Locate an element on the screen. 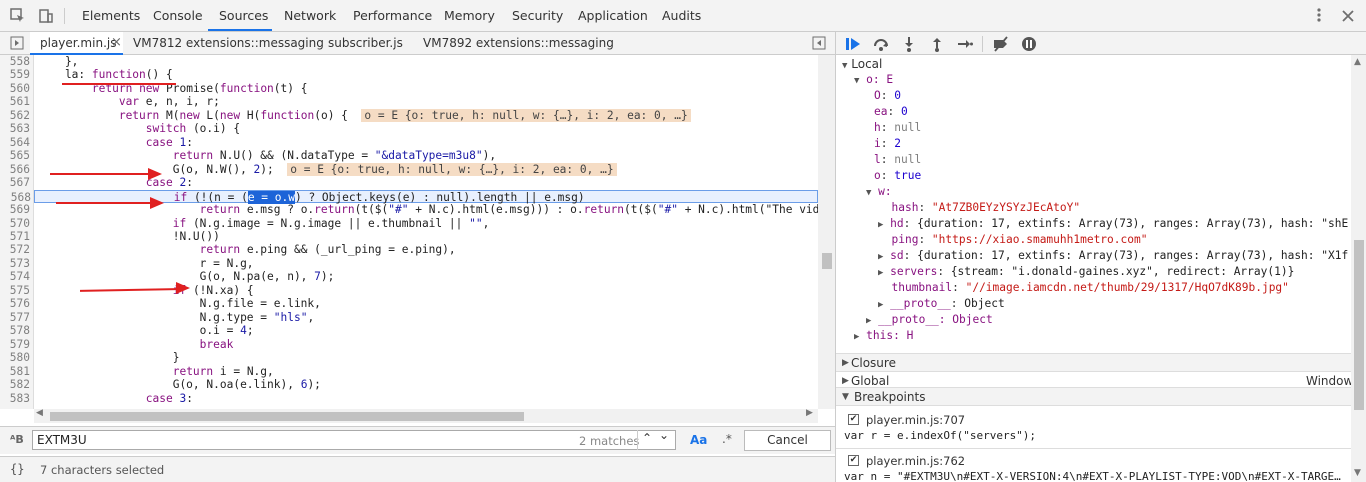  cancel-button: Cancel is located at coordinates (787, 440).